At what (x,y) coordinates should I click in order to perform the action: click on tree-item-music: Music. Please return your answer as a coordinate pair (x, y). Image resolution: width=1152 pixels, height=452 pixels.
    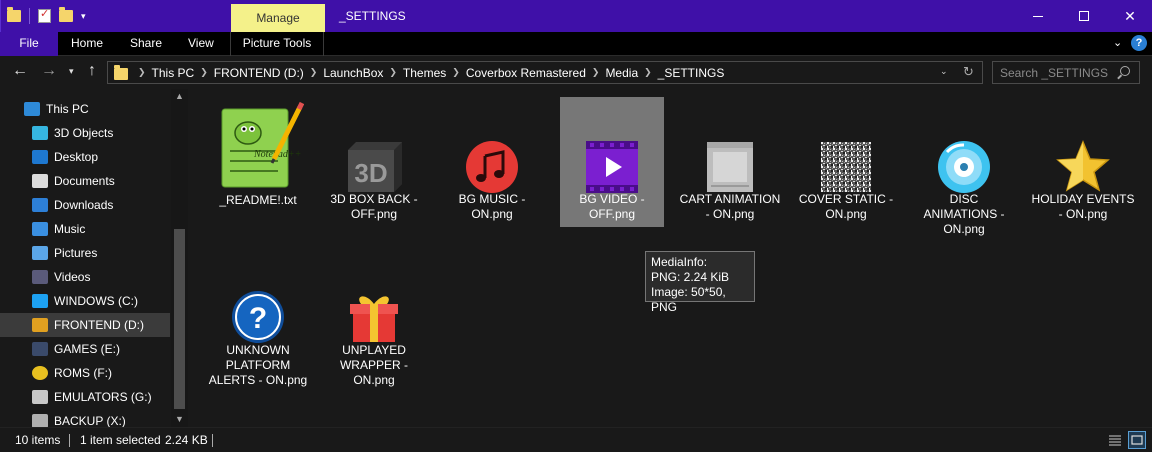
    Looking at the image, I should click on (85, 229).